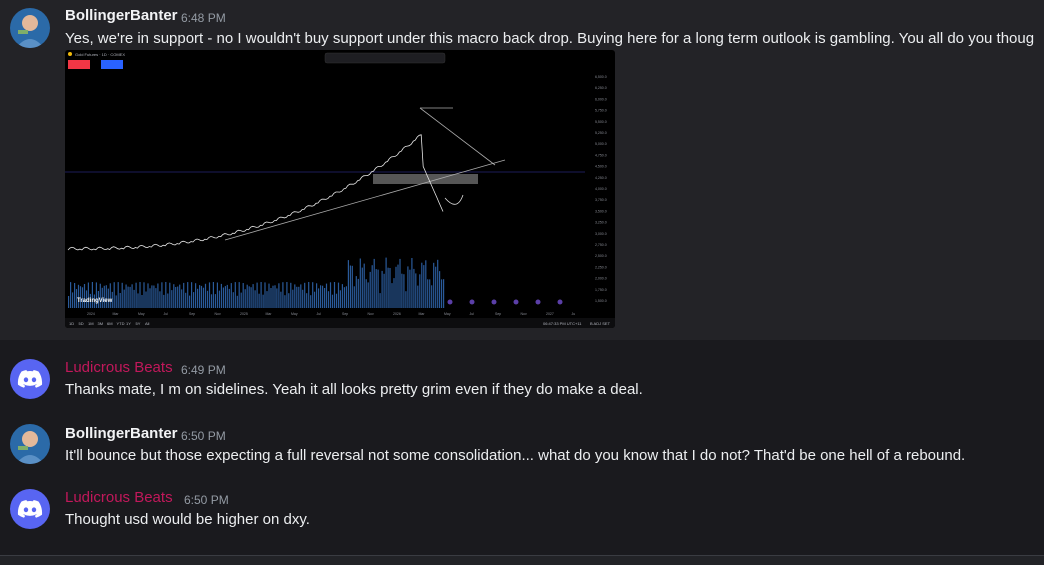  I want to click on sell-button, so click(79, 64).